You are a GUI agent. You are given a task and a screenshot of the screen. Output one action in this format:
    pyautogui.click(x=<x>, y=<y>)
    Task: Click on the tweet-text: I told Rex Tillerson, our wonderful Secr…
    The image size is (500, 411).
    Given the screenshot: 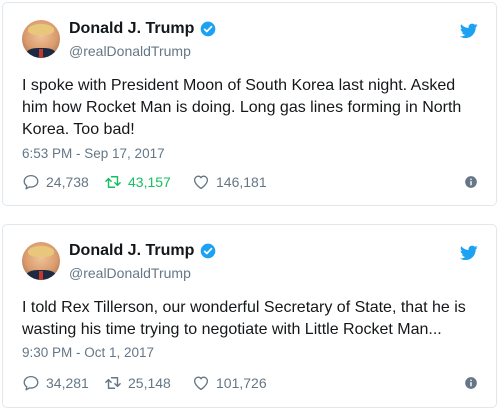 What is the action you would take?
    pyautogui.click(x=244, y=318)
    